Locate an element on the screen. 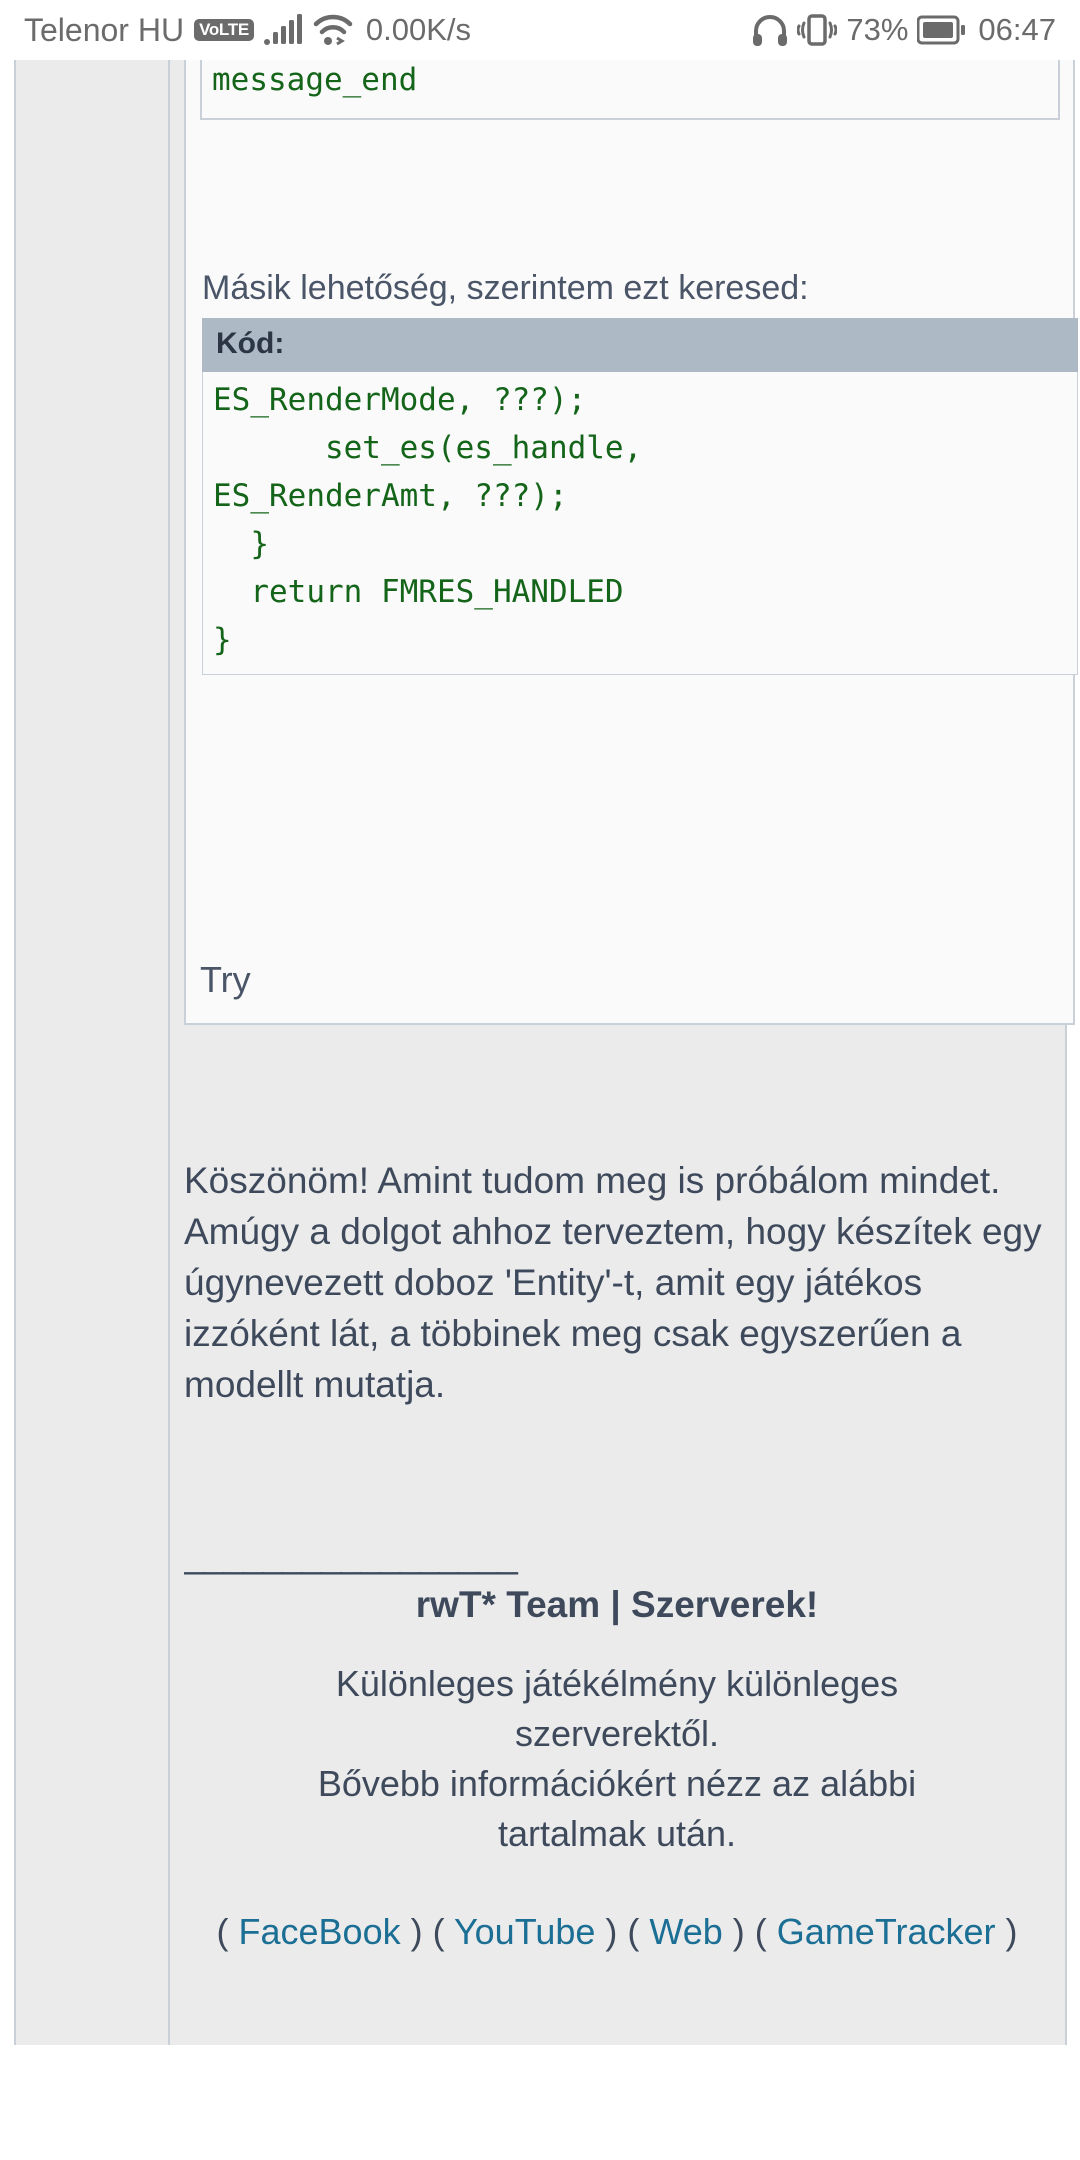 The height and width of the screenshot is (2160, 1080). vibrate-icon is located at coordinates (817, 30).